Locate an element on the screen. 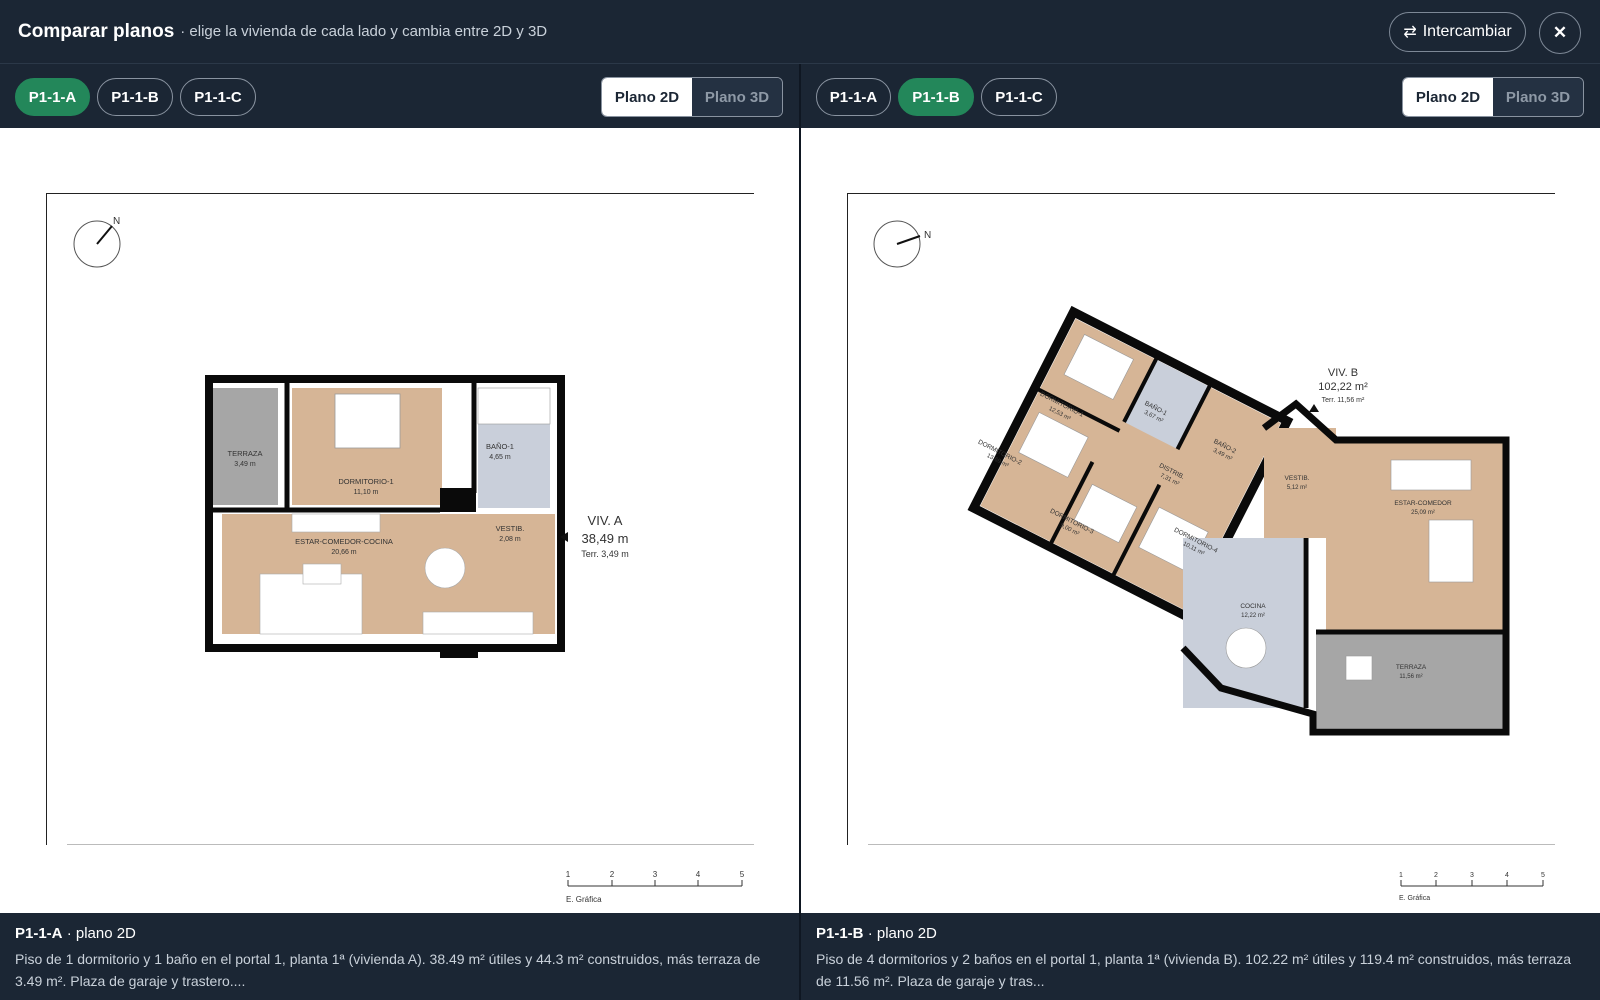 The width and height of the screenshot is (1600, 1000). bathtub-icon is located at coordinates (514, 406).